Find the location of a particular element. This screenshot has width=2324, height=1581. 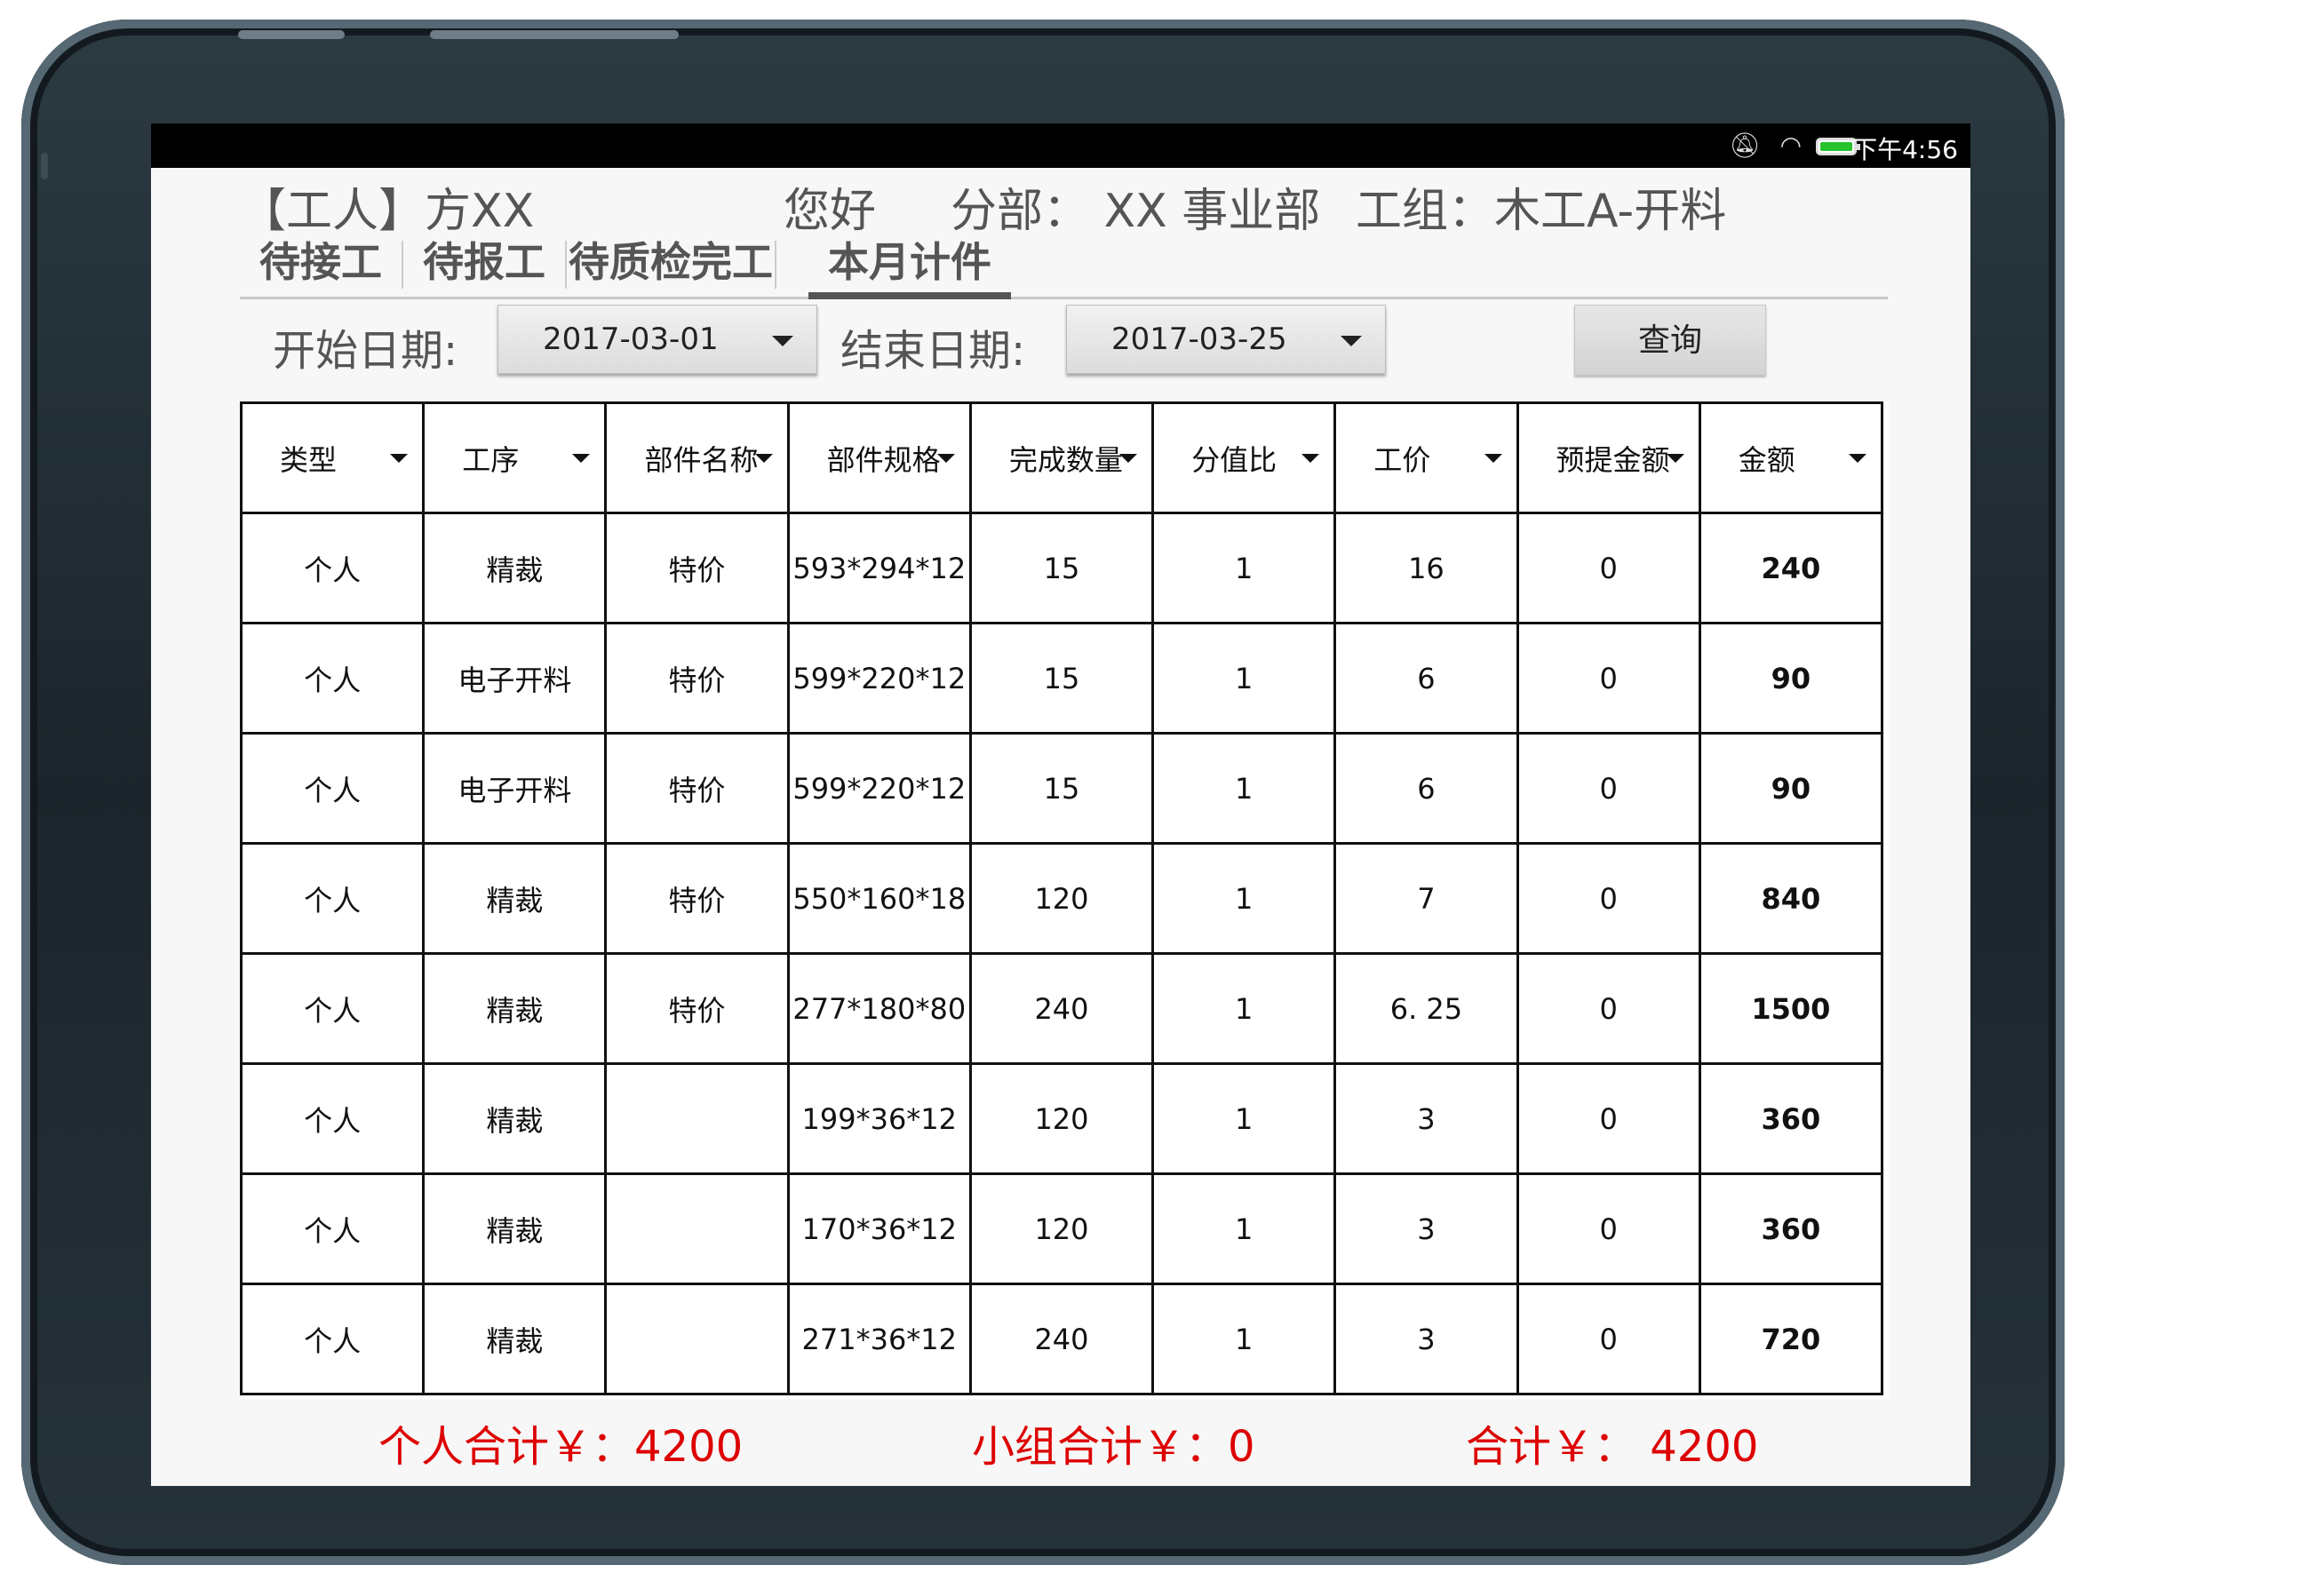

start-date-label: 开始日期: is located at coordinates (365, 351).